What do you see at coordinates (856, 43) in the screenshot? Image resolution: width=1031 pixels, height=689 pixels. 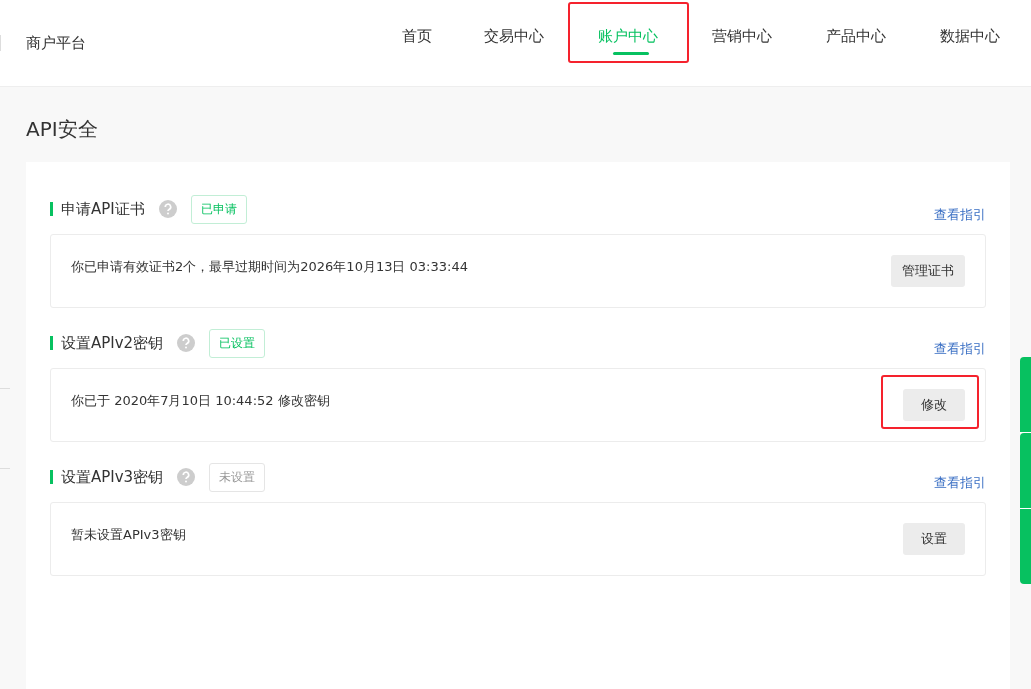 I see `nav-tab: 产品中心` at bounding box center [856, 43].